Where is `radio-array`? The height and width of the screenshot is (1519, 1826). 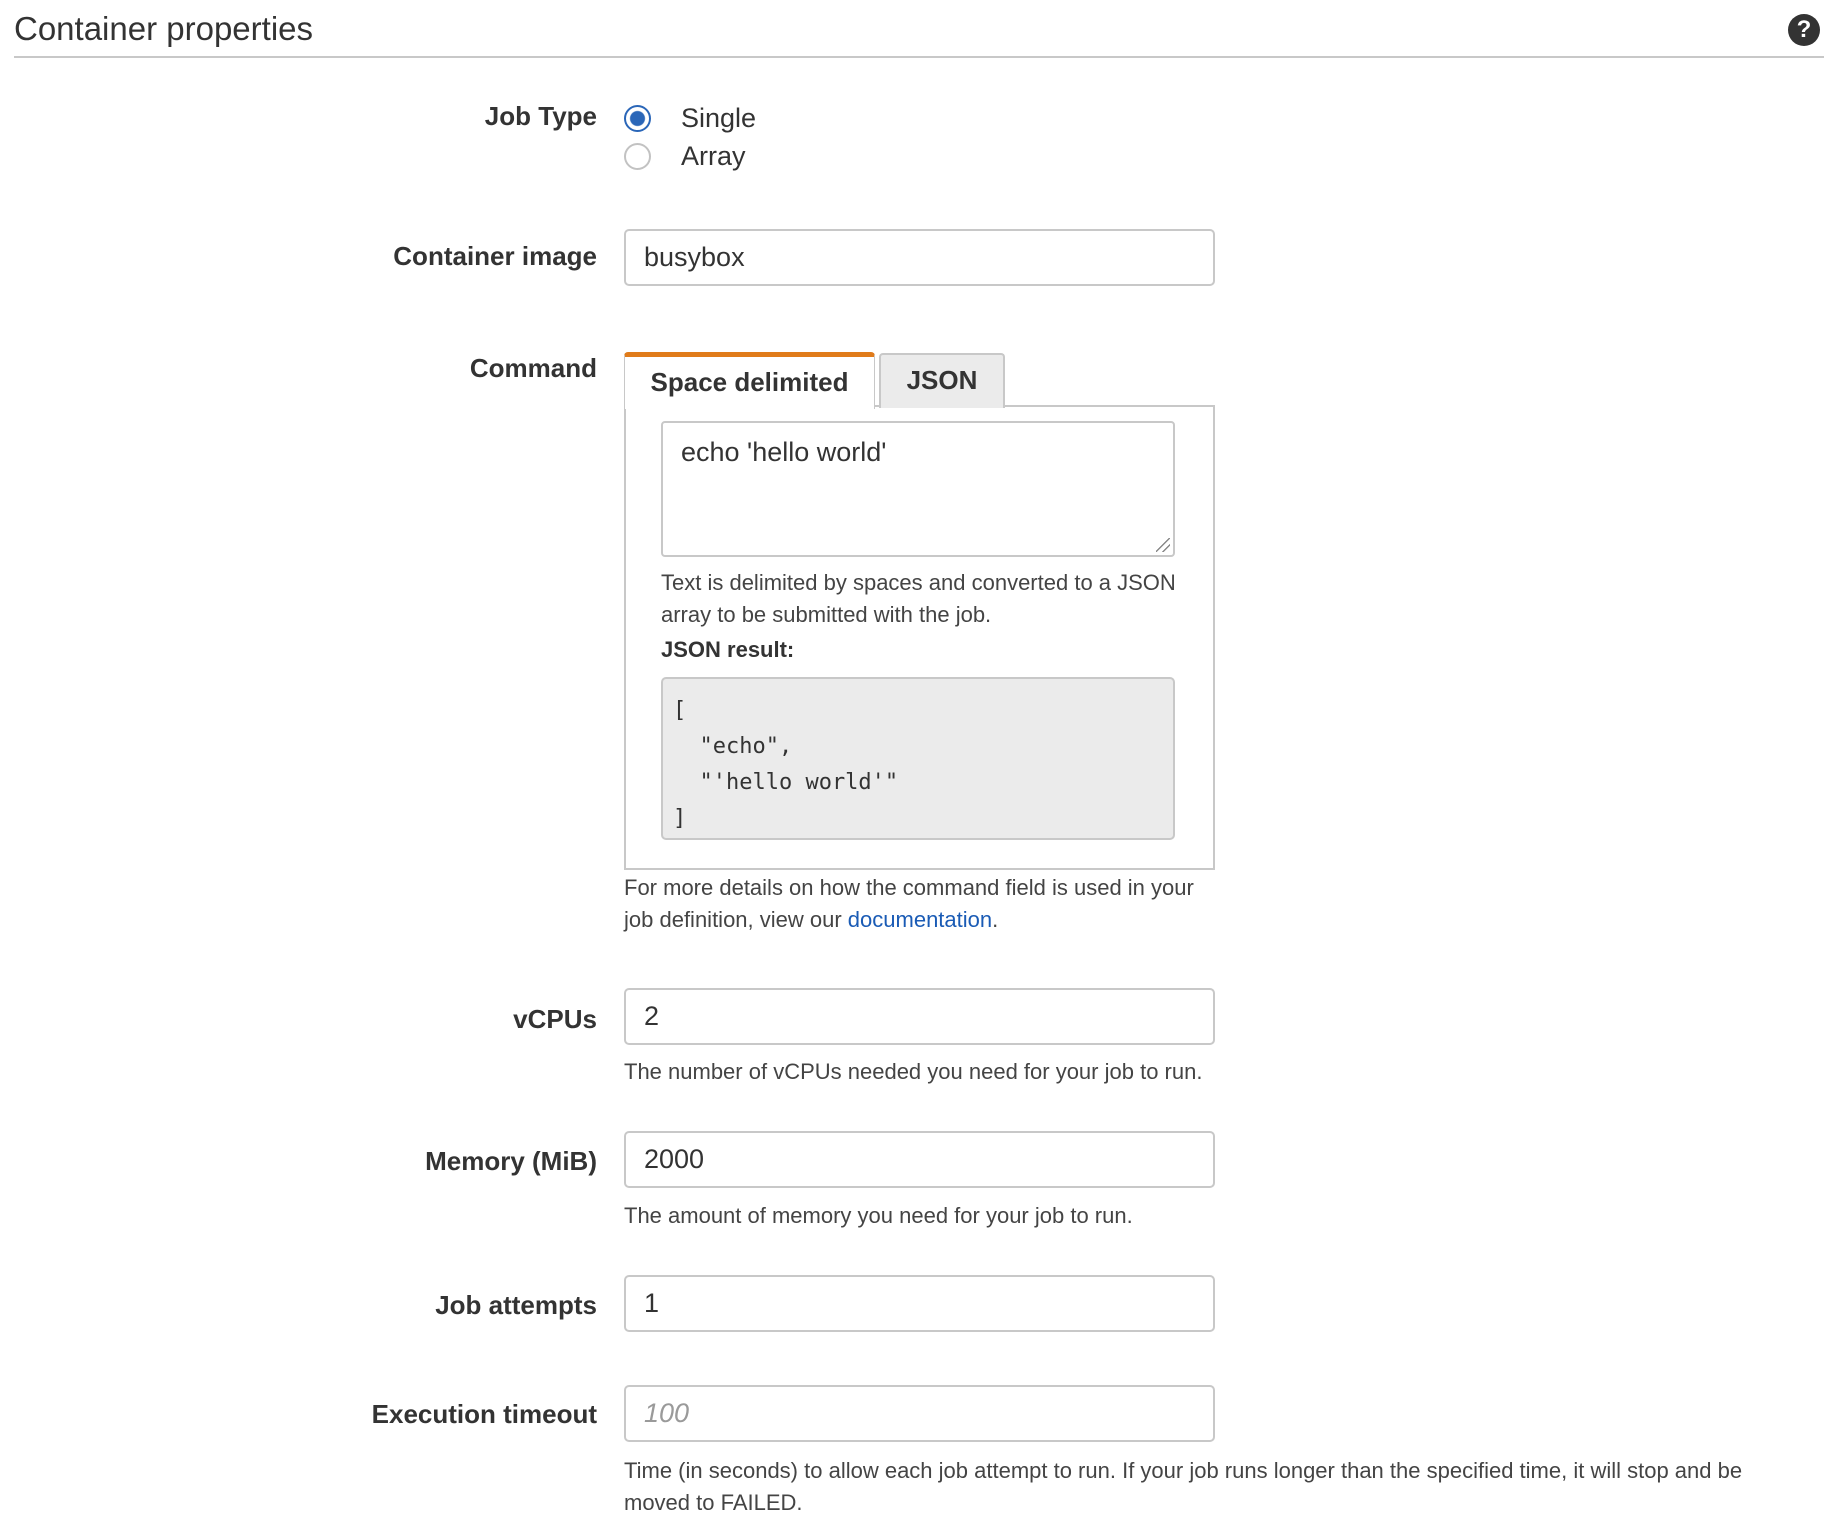 radio-array is located at coordinates (637, 156).